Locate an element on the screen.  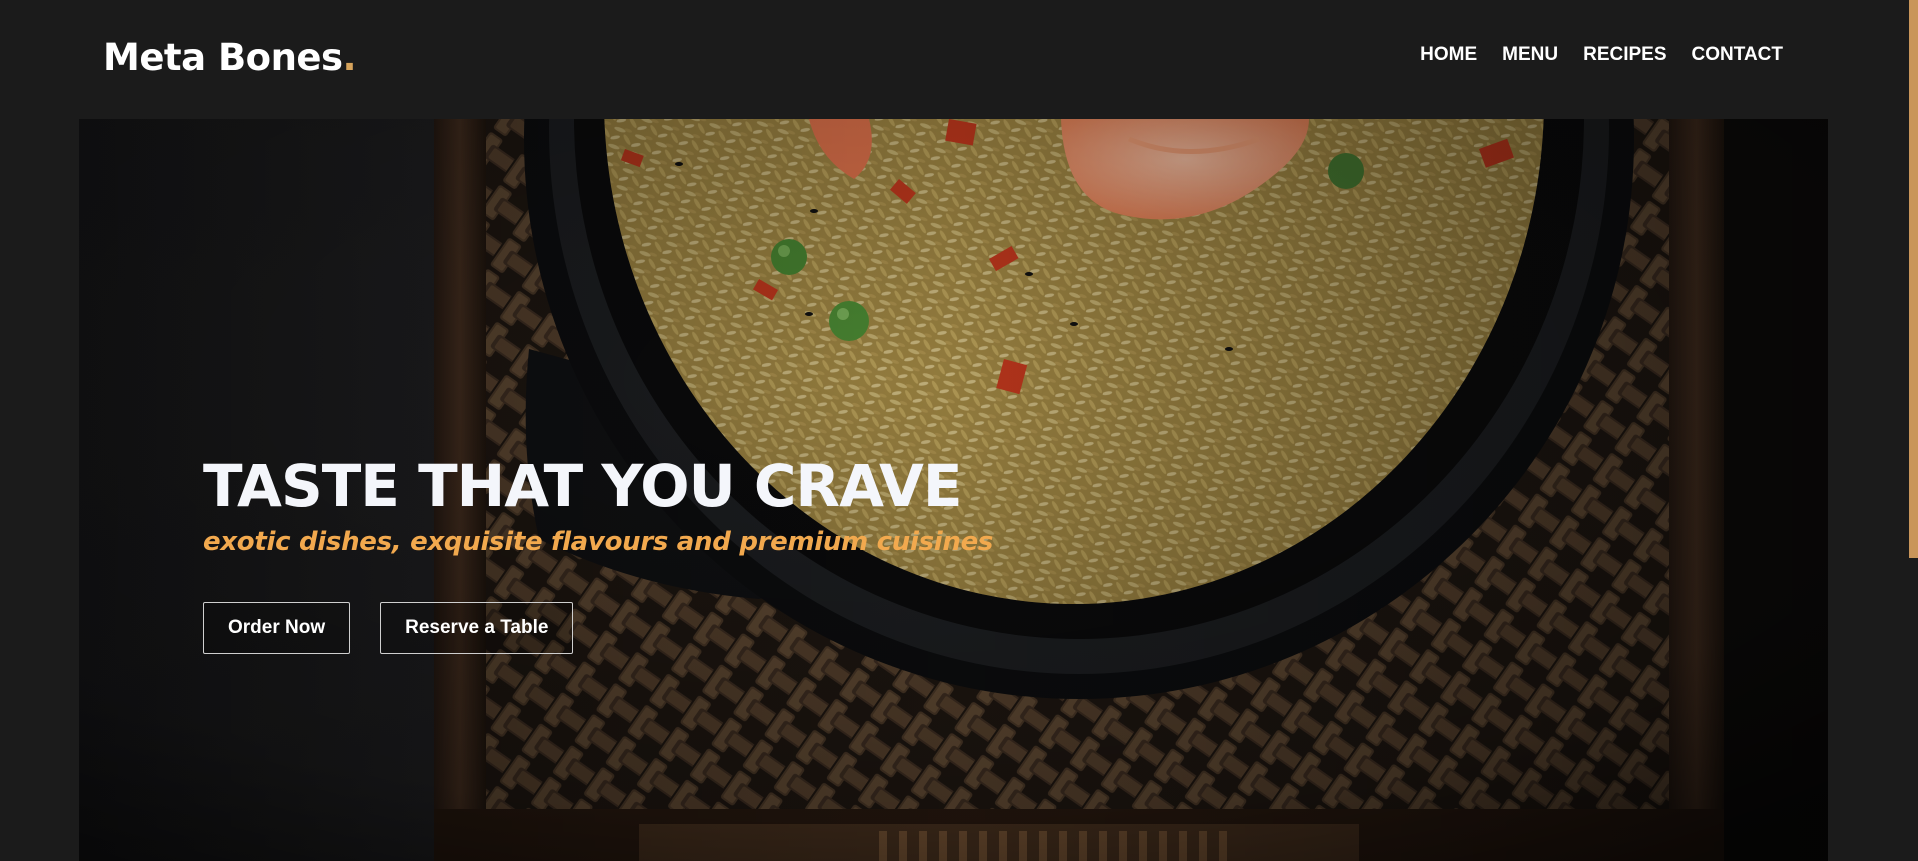
hero-title: TASTE THAT YOU CRAVE is located at coordinates (583, 486).